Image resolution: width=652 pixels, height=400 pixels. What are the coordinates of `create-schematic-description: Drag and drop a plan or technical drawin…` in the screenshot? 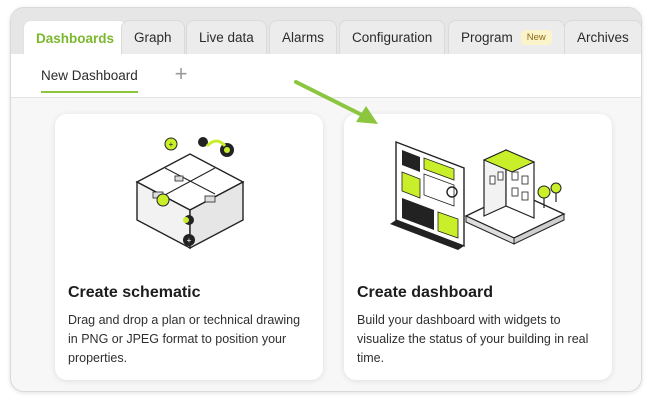 It's located at (184, 339).